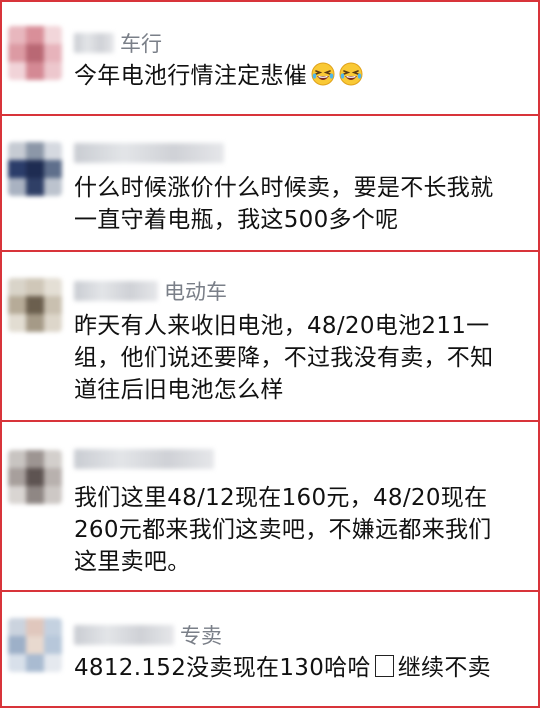  Describe the element at coordinates (222, 668) in the screenshot. I see `comment-text-content: 4812.152没卖现在130哈哈` at that location.